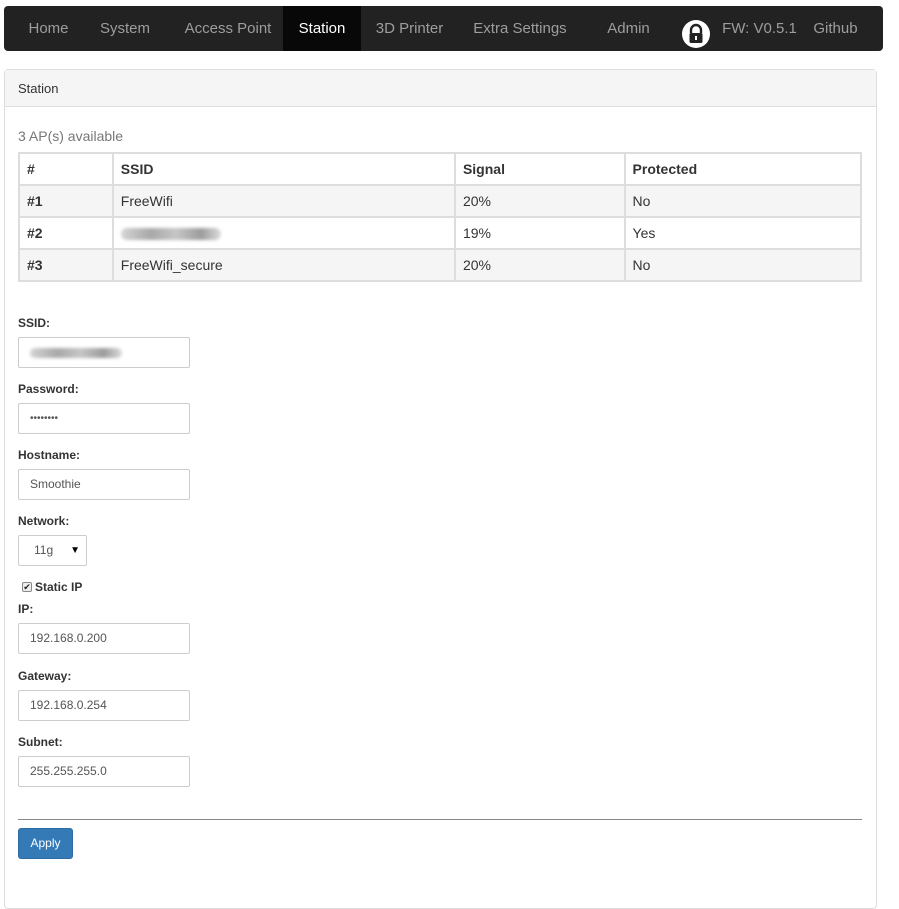 This screenshot has height=909, width=899. Describe the element at coordinates (440, 88) in the screenshot. I see `panel-title: Station` at that location.